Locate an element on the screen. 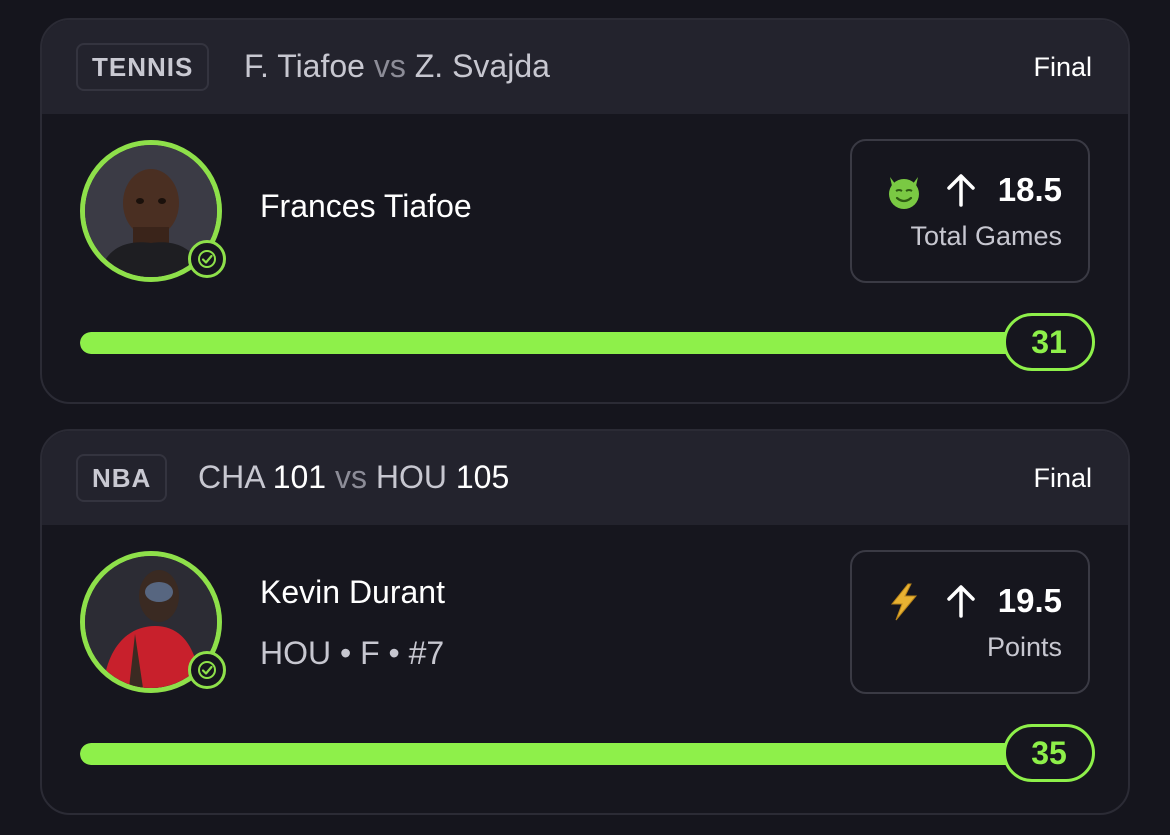 The width and height of the screenshot is (1170, 835). league-badge: NBA is located at coordinates (122, 478).